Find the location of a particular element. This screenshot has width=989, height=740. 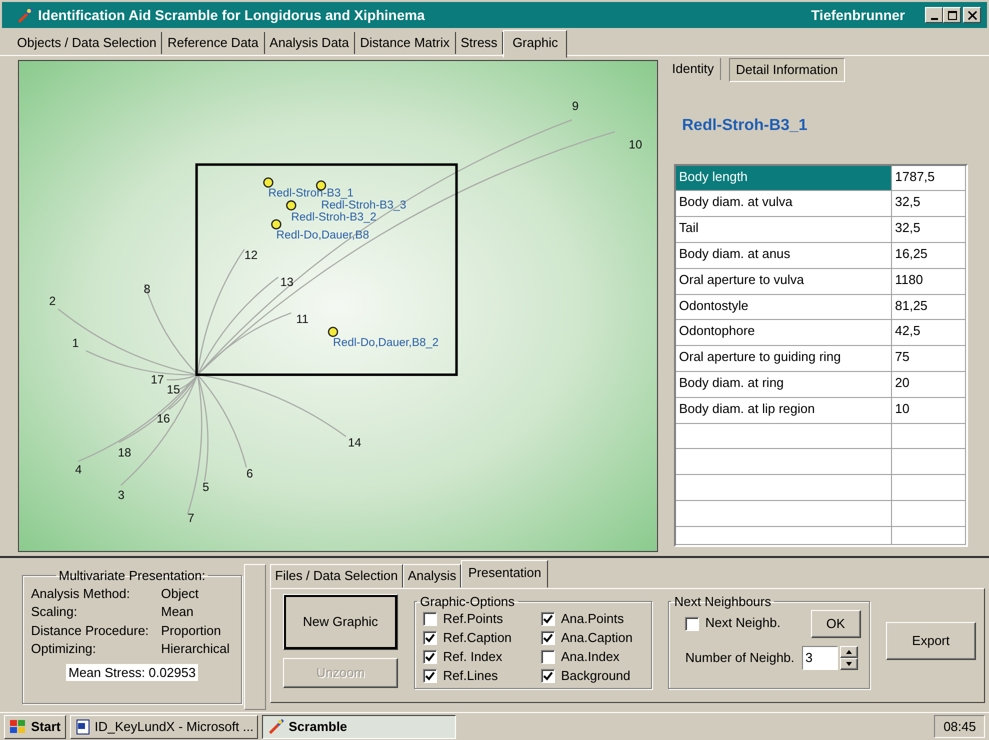

spin-up-button is located at coordinates (849, 652).